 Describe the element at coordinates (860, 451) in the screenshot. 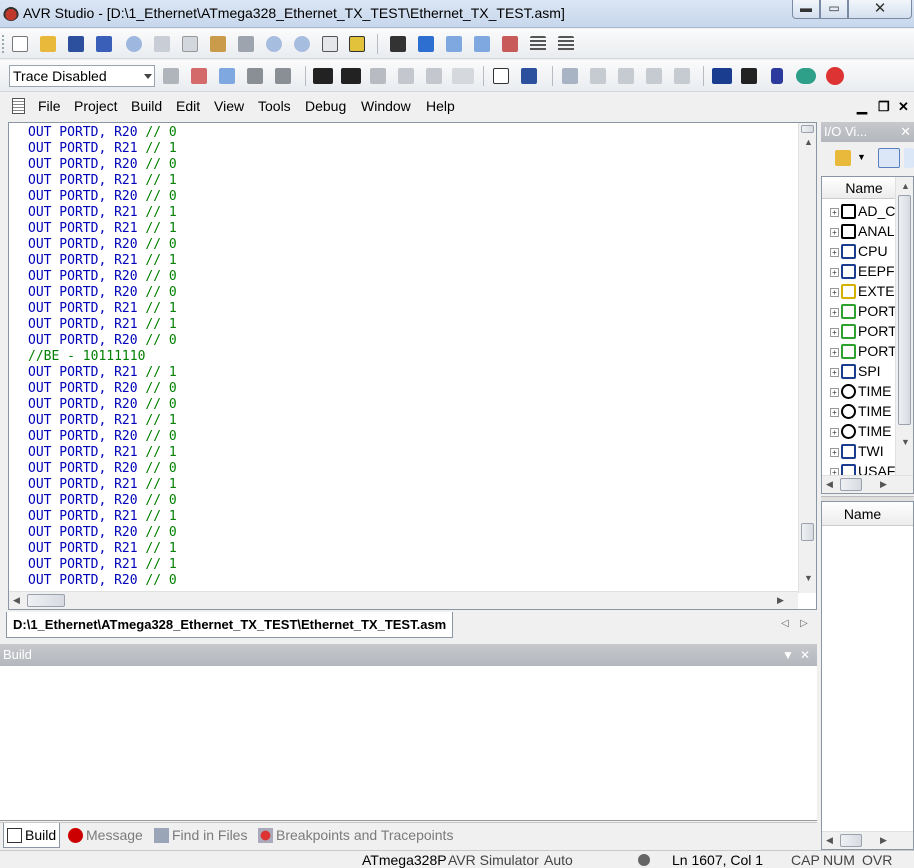

I see `io-tree-item: + TWI` at that location.